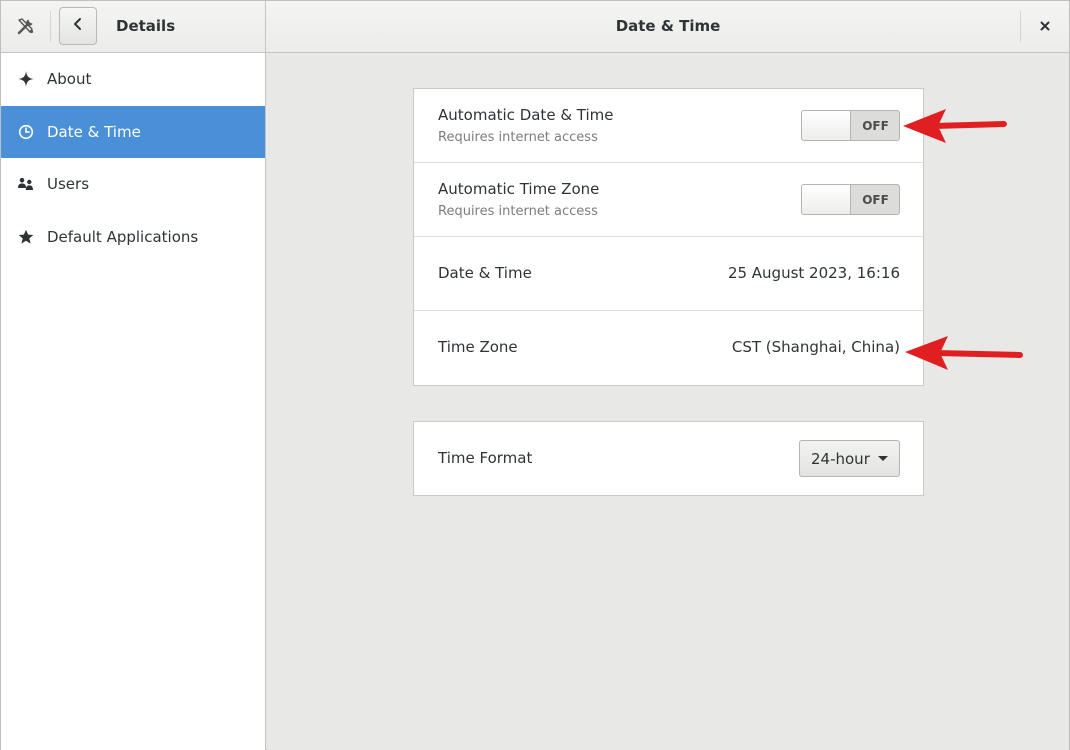 This screenshot has width=1070, height=750. Describe the element at coordinates (25, 184) in the screenshot. I see `users-icon` at that location.